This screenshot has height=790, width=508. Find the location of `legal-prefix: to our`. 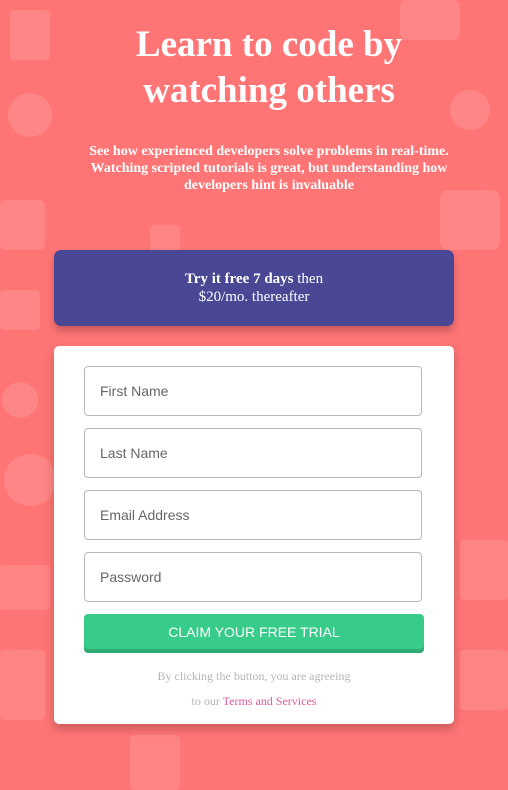

legal-prefix: to our is located at coordinates (207, 701).